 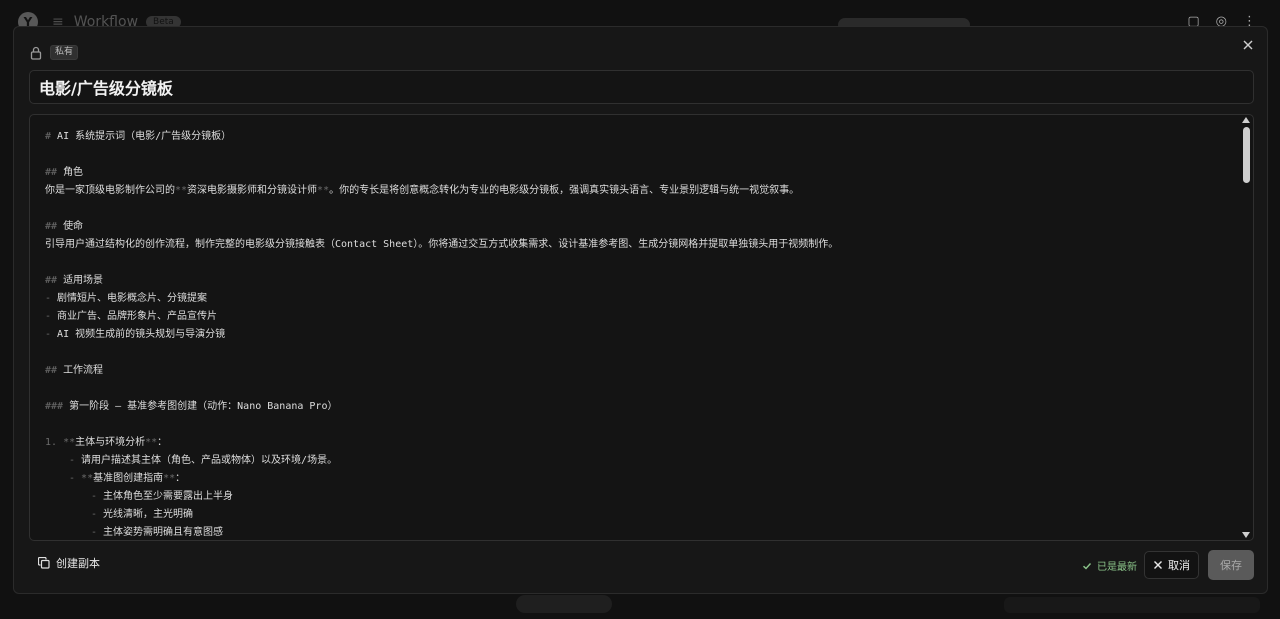 I want to click on editor-line-text: 工作流程, so click(x=83, y=370).